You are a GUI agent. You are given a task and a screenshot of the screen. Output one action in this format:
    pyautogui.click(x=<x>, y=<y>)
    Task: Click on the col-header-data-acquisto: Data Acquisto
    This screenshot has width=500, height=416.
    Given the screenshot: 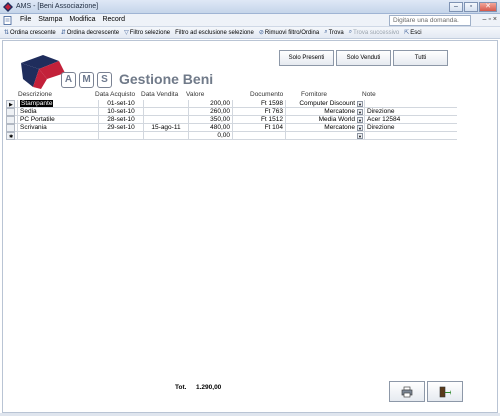 What is the action you would take?
    pyautogui.click(x=115, y=94)
    